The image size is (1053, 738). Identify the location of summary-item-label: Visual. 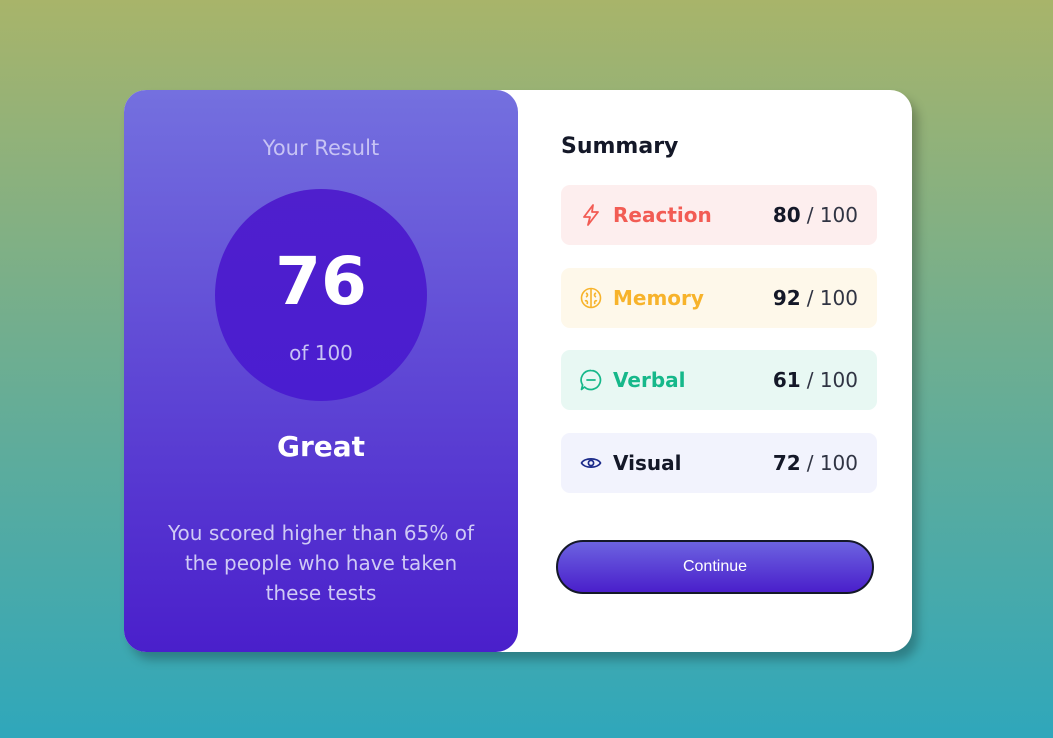
(647, 463).